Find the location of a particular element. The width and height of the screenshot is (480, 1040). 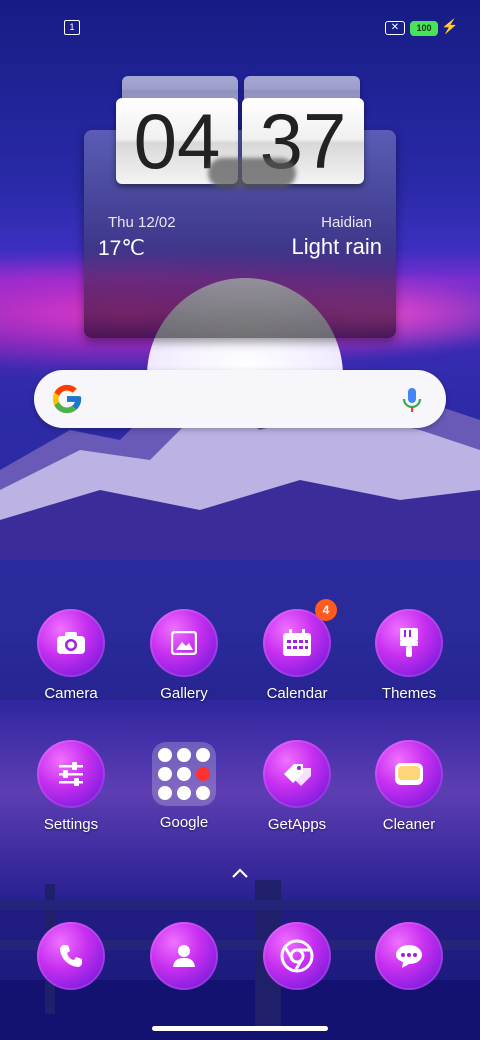

app-label: Camera is located at coordinates (71, 693).